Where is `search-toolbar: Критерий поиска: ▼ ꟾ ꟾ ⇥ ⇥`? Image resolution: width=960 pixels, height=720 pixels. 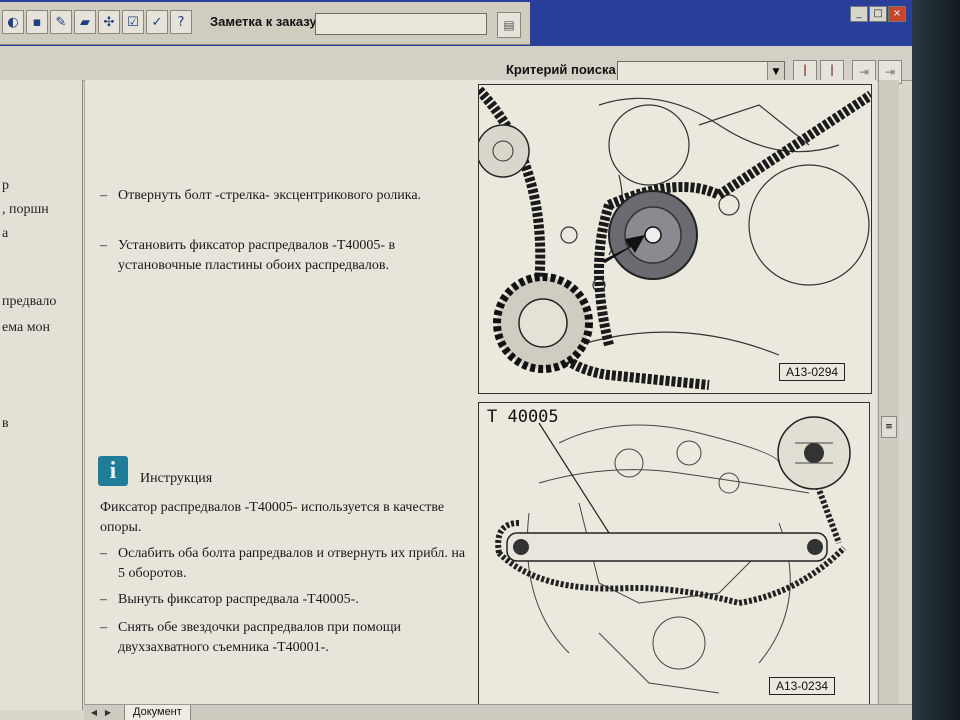 search-toolbar: Критерий поиска: ▼ ꟾ ꟾ ⇥ ⇥ is located at coordinates (456, 65).